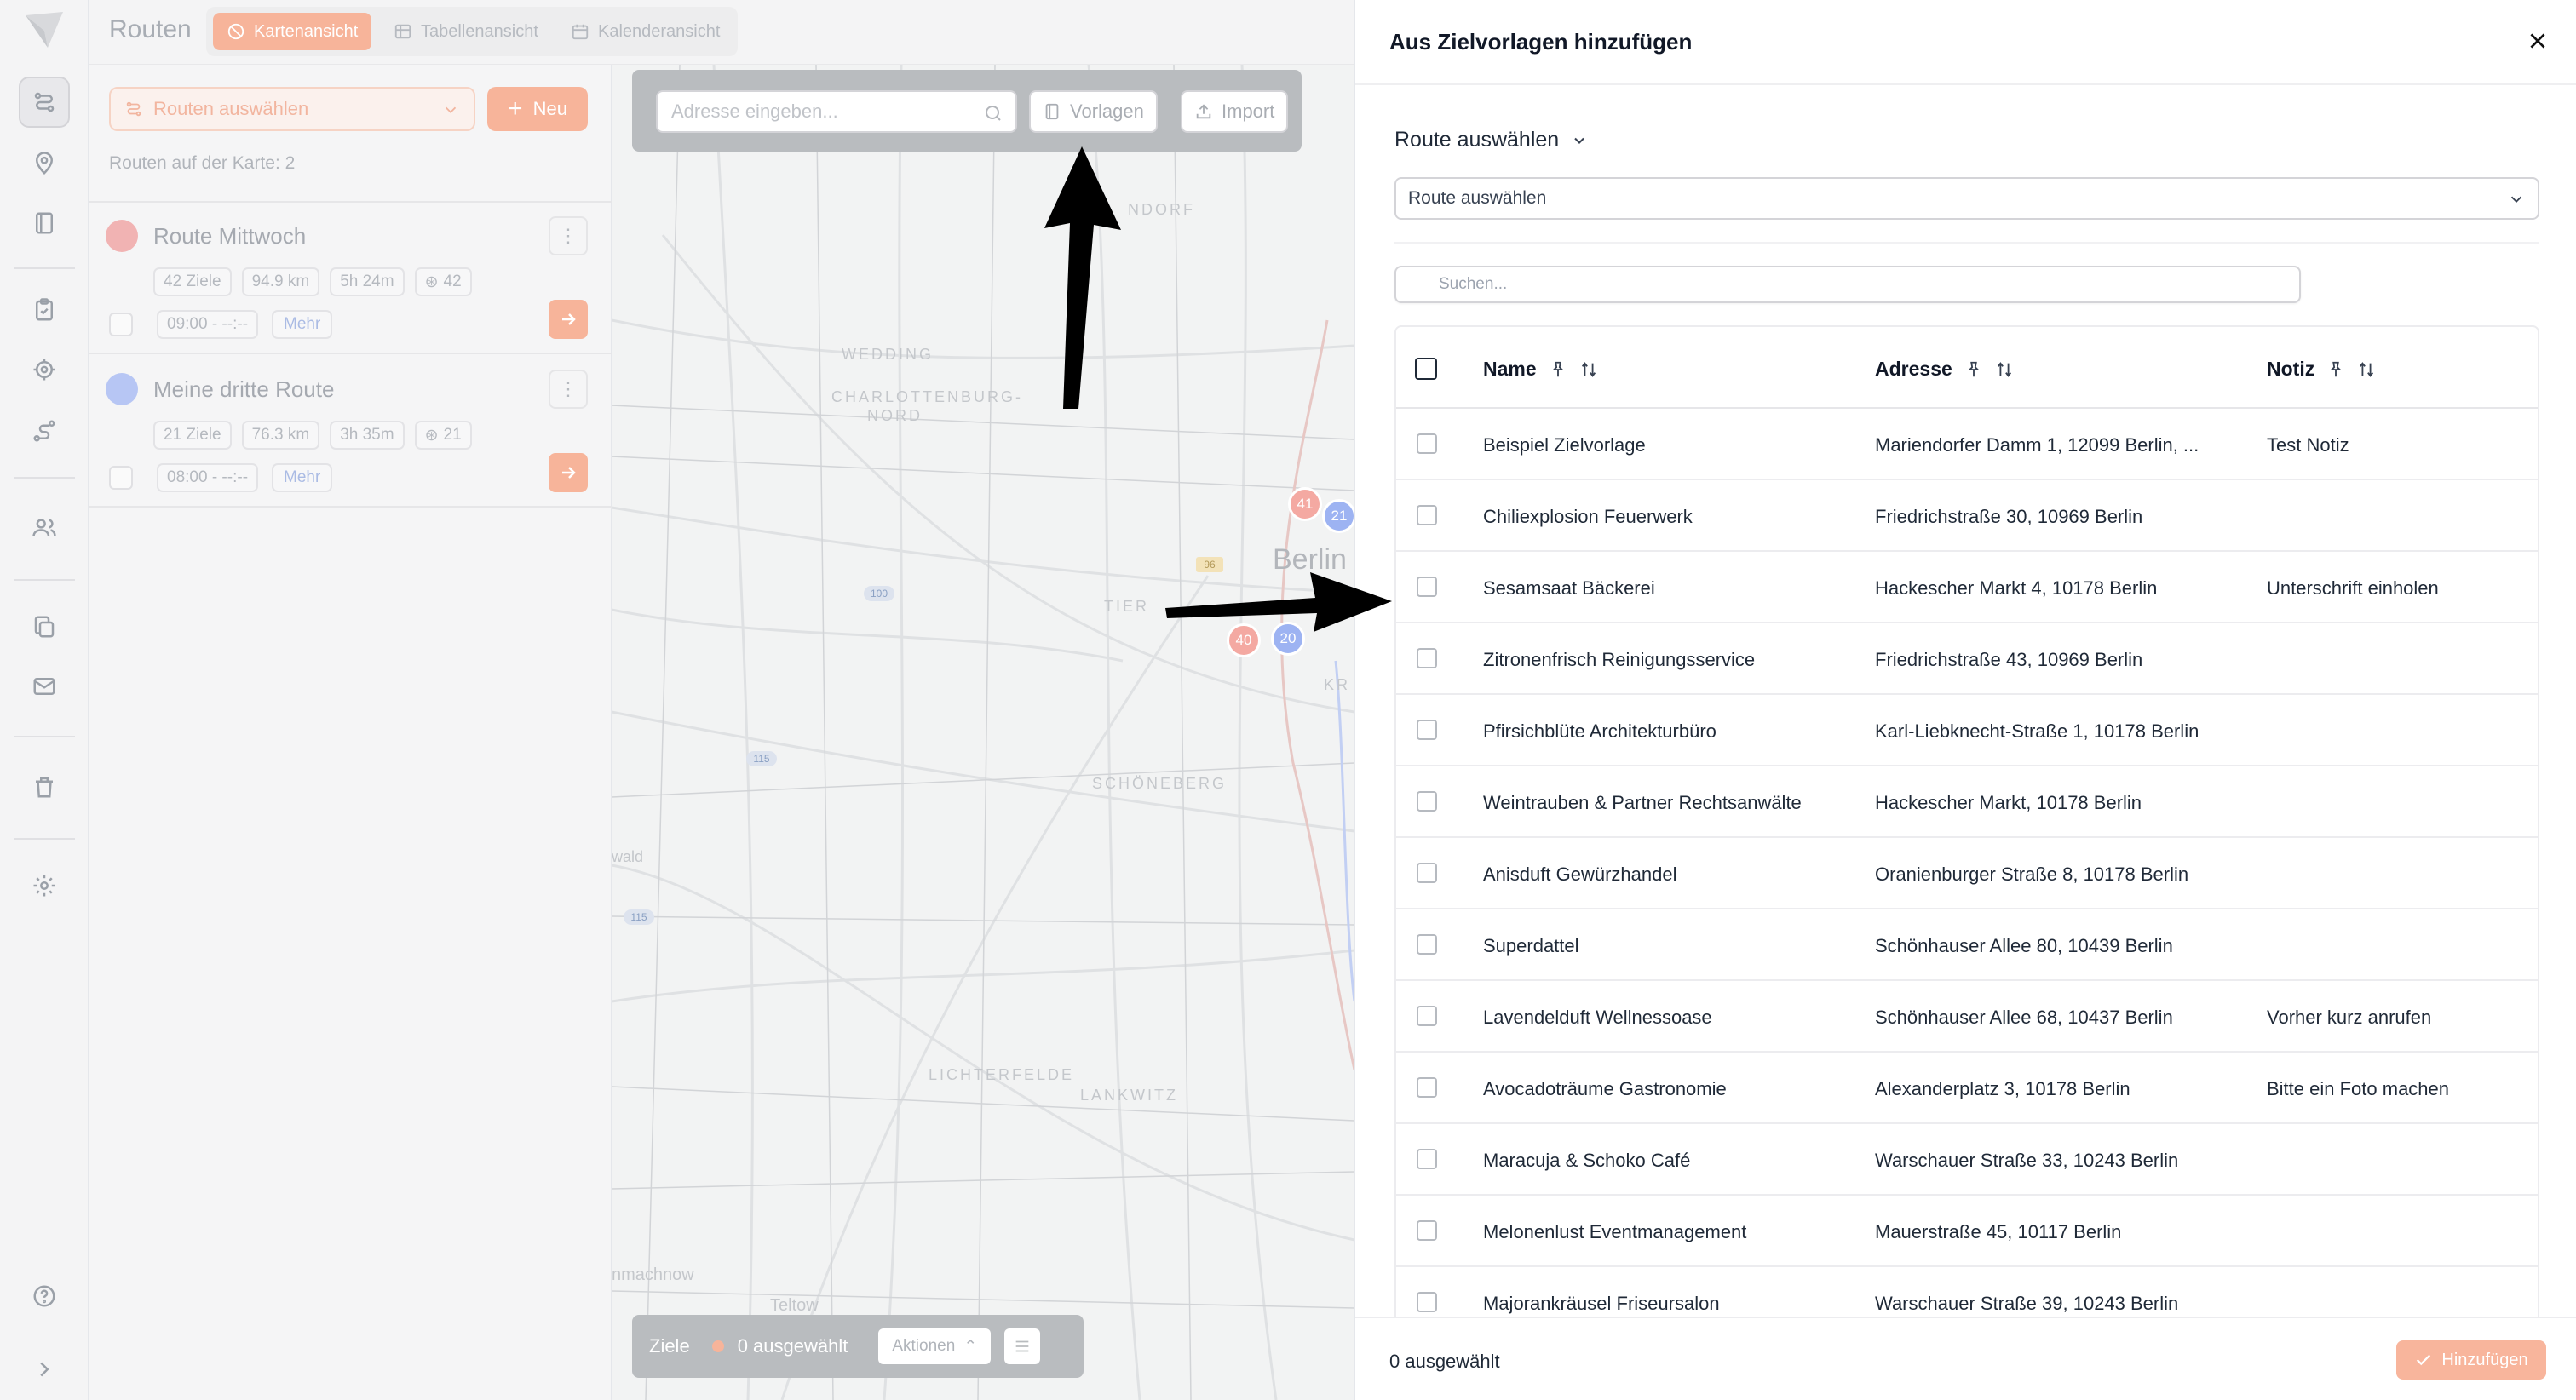 The height and width of the screenshot is (1400, 2576). What do you see at coordinates (537, 109) in the screenshot?
I see `new-route-button: + Neu` at bounding box center [537, 109].